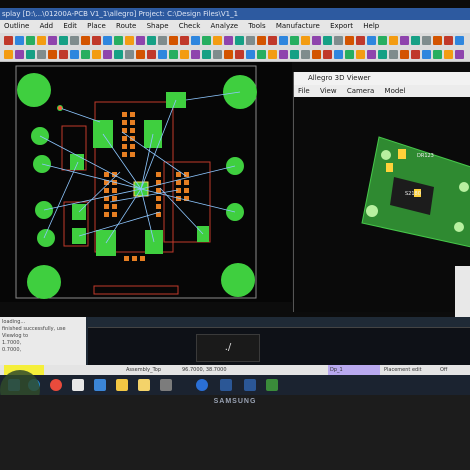 The image size is (470, 470). I want to click on menu-outline: Outline, so click(16, 26).